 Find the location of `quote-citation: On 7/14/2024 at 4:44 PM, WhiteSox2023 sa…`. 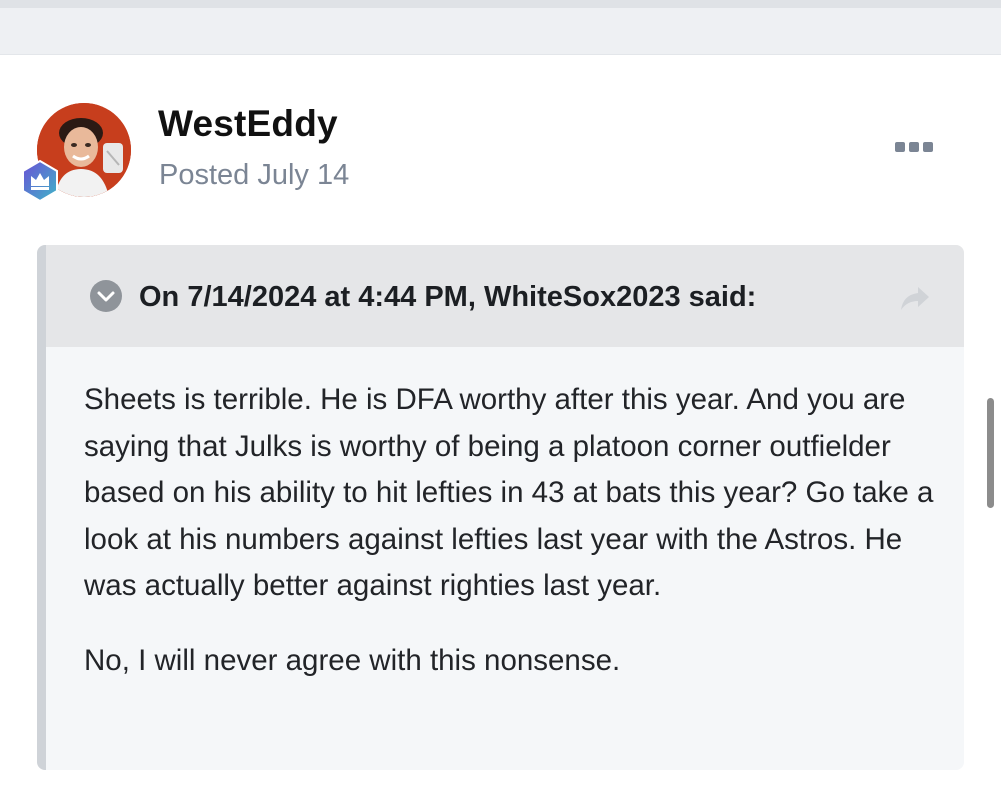

quote-citation: On 7/14/2024 at 4:44 PM, WhiteSox2023 sa… is located at coordinates (447, 297).